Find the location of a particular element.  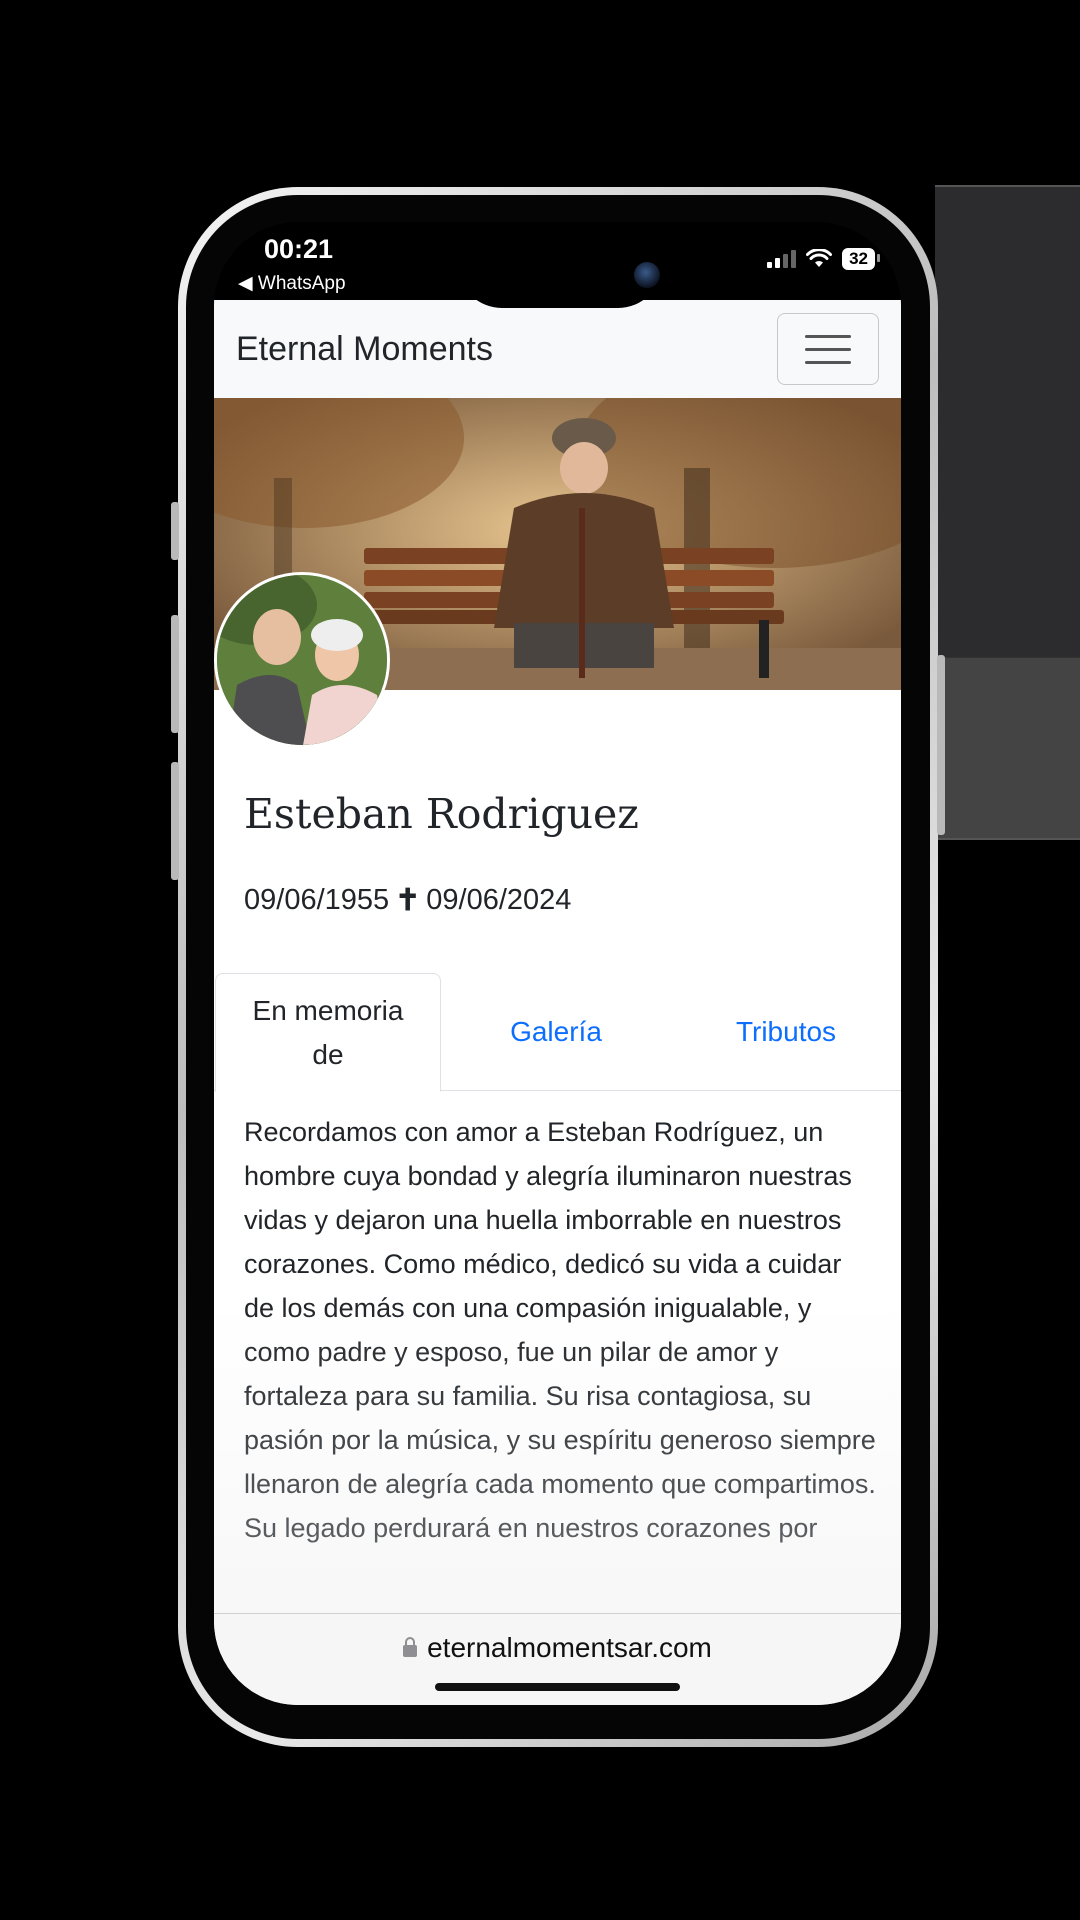

camera-icon is located at coordinates (647, 275).